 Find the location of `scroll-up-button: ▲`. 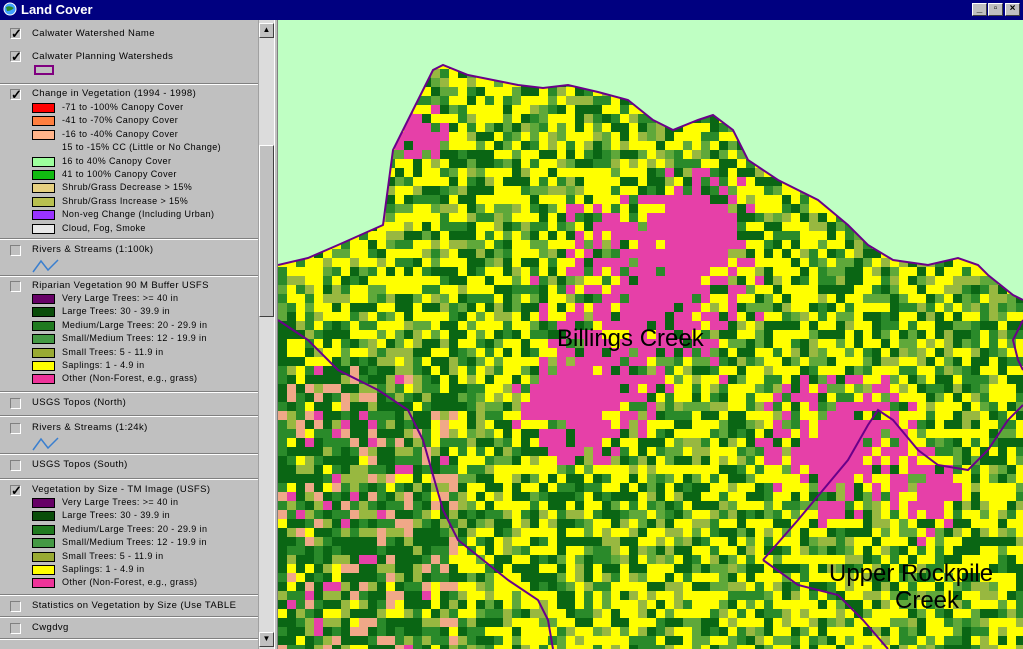

scroll-up-button: ▲ is located at coordinates (266, 30).